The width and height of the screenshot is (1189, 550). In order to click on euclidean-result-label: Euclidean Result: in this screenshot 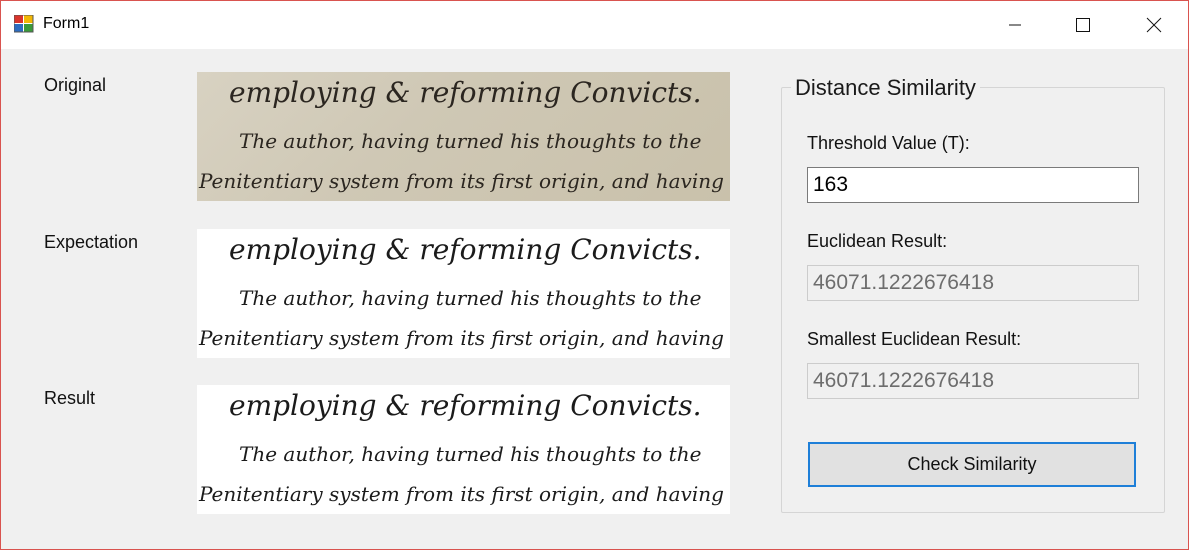, I will do `click(877, 241)`.